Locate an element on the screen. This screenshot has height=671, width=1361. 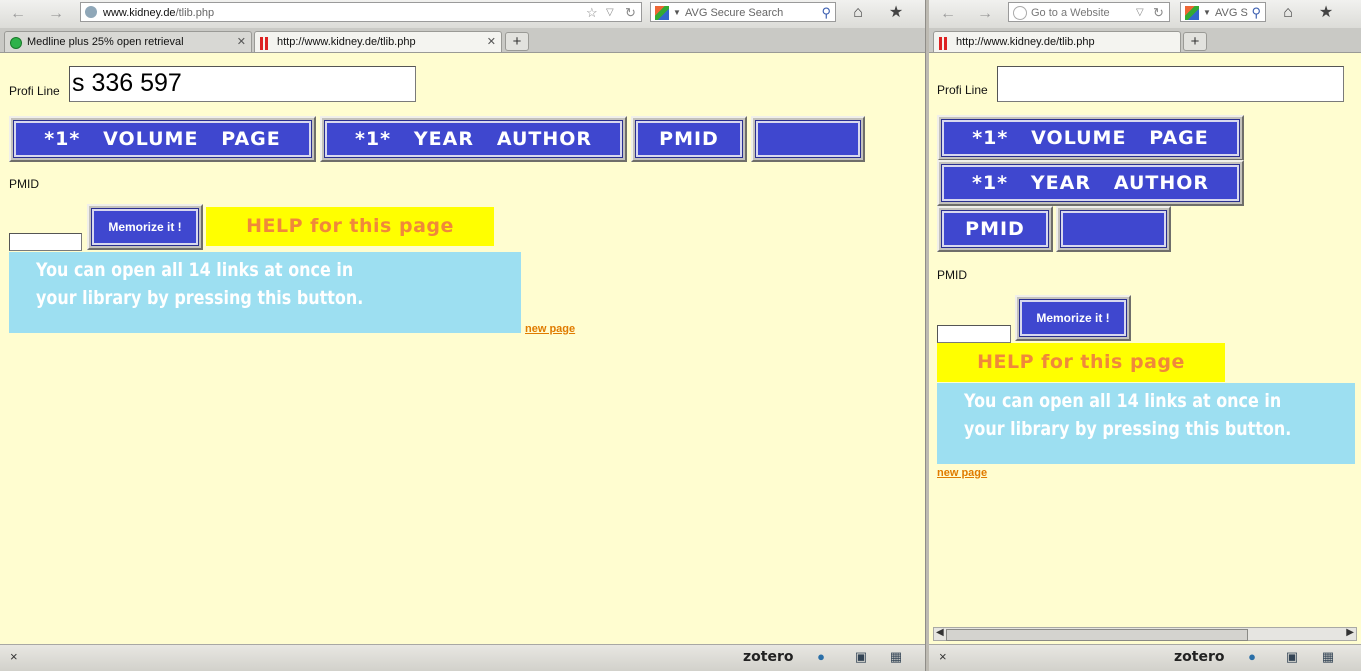
pmid-button-label: PMID is located at coordinates (995, 229).